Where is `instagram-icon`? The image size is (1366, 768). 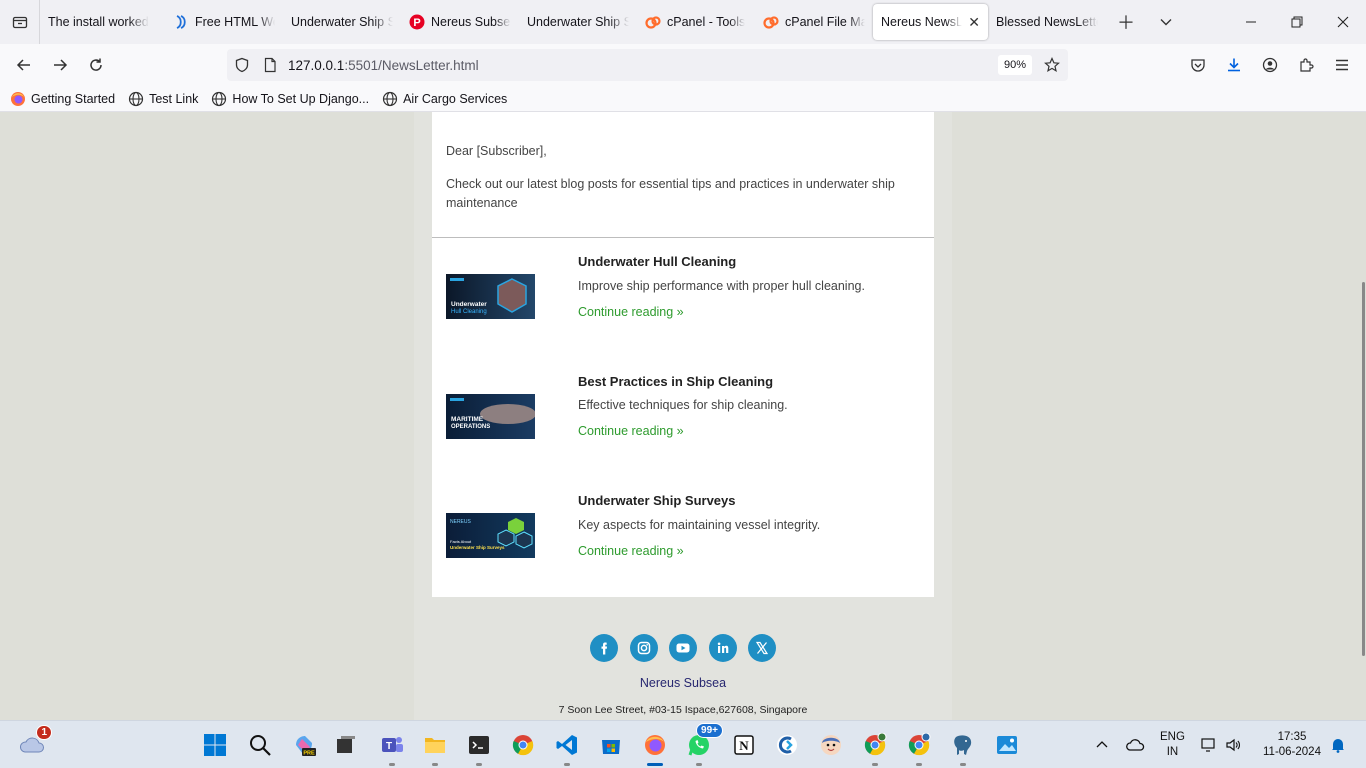
instagram-icon is located at coordinates (643, 648).